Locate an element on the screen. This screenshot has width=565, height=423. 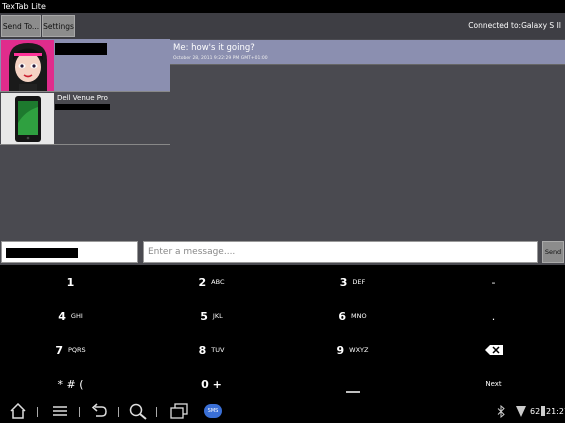
key-digit: 6 is located at coordinates (342, 316).